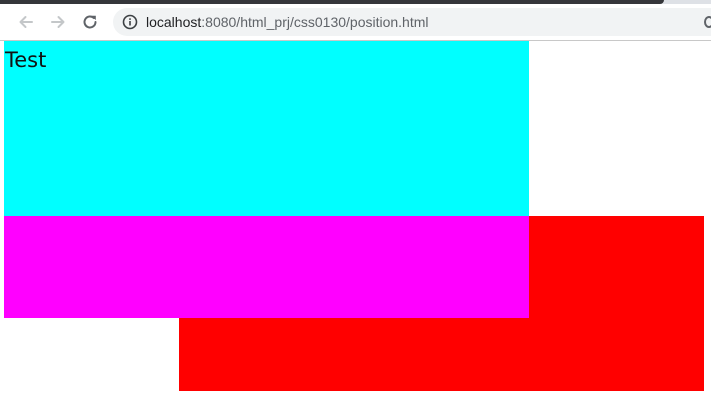  What do you see at coordinates (315, 22) in the screenshot?
I see `url-path: :8080/html_prj/css0130/position.html` at bounding box center [315, 22].